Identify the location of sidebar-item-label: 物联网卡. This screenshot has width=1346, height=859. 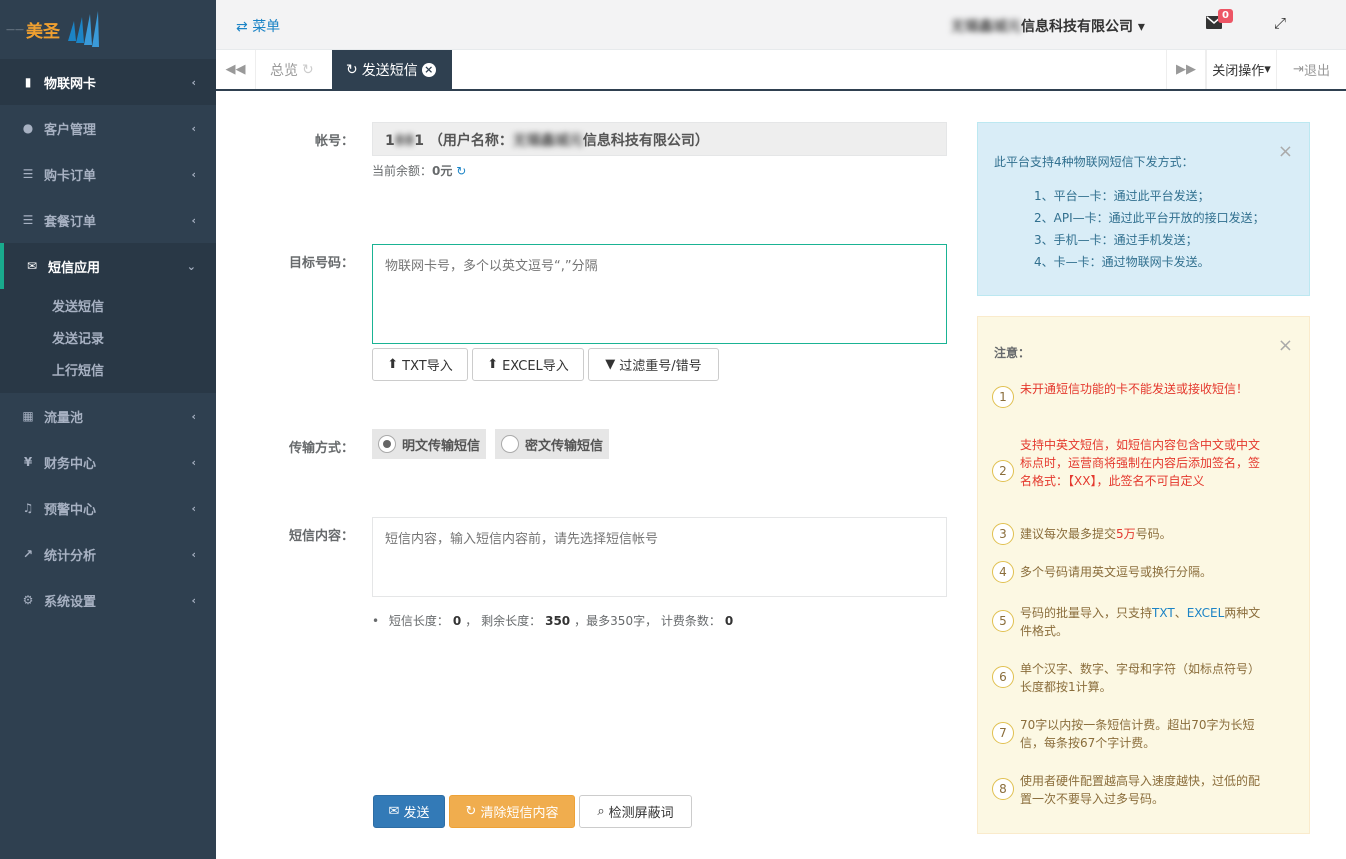
(70, 84).